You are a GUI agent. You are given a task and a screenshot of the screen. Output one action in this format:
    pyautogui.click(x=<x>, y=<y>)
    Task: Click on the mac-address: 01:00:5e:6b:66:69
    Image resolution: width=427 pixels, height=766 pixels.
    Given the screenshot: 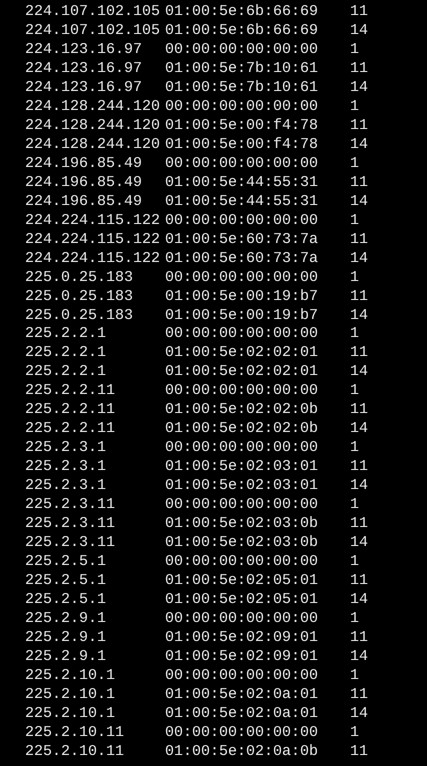 What is the action you would take?
    pyautogui.click(x=242, y=12)
    